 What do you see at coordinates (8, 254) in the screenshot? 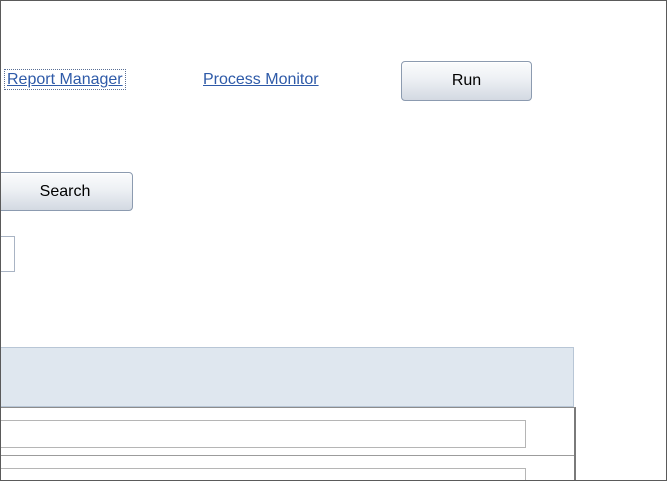
I see `search-field` at bounding box center [8, 254].